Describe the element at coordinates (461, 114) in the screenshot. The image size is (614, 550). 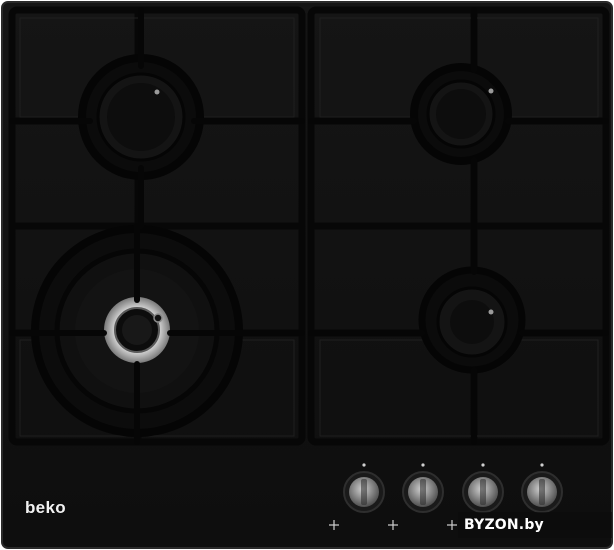
I see `rear-right-burner` at that location.